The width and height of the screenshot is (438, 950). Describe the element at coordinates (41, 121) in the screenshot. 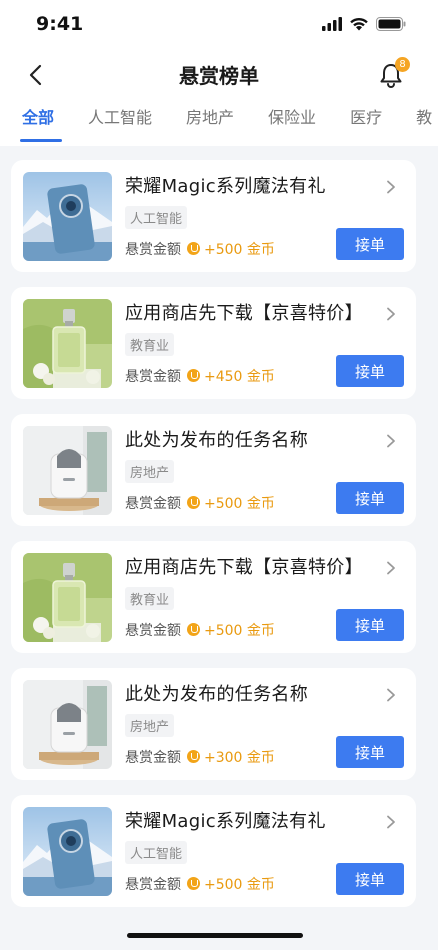

I see `tab-0: 全部` at that location.